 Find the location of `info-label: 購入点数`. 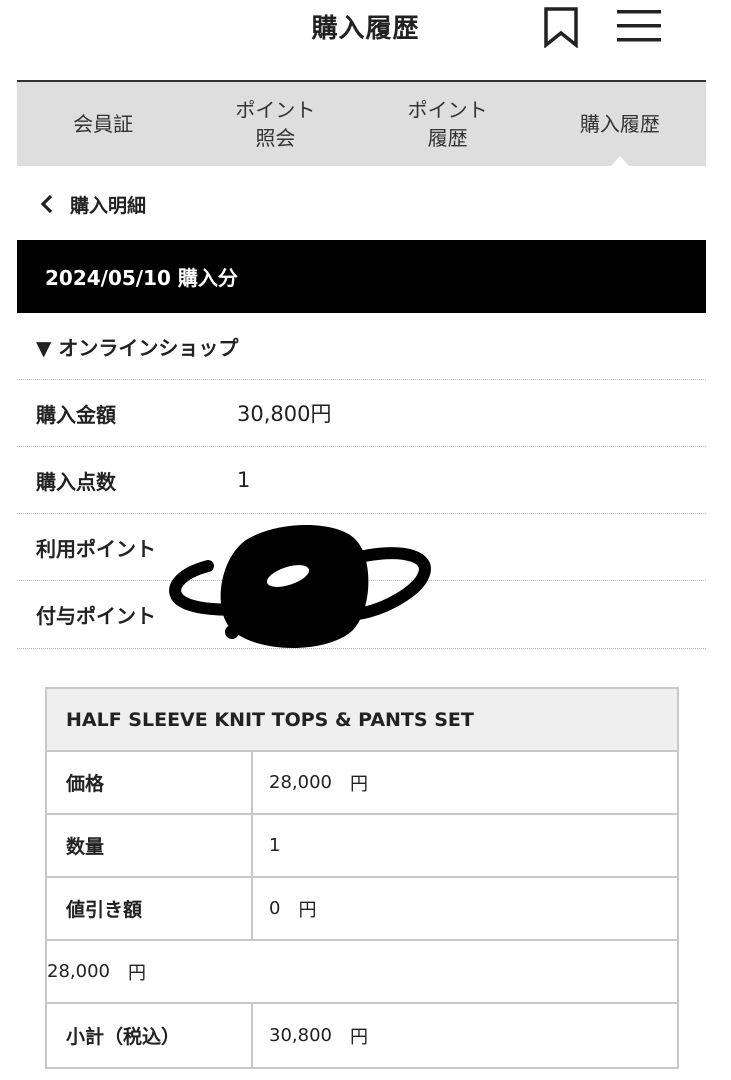

info-label: 購入点数 is located at coordinates (76, 481).